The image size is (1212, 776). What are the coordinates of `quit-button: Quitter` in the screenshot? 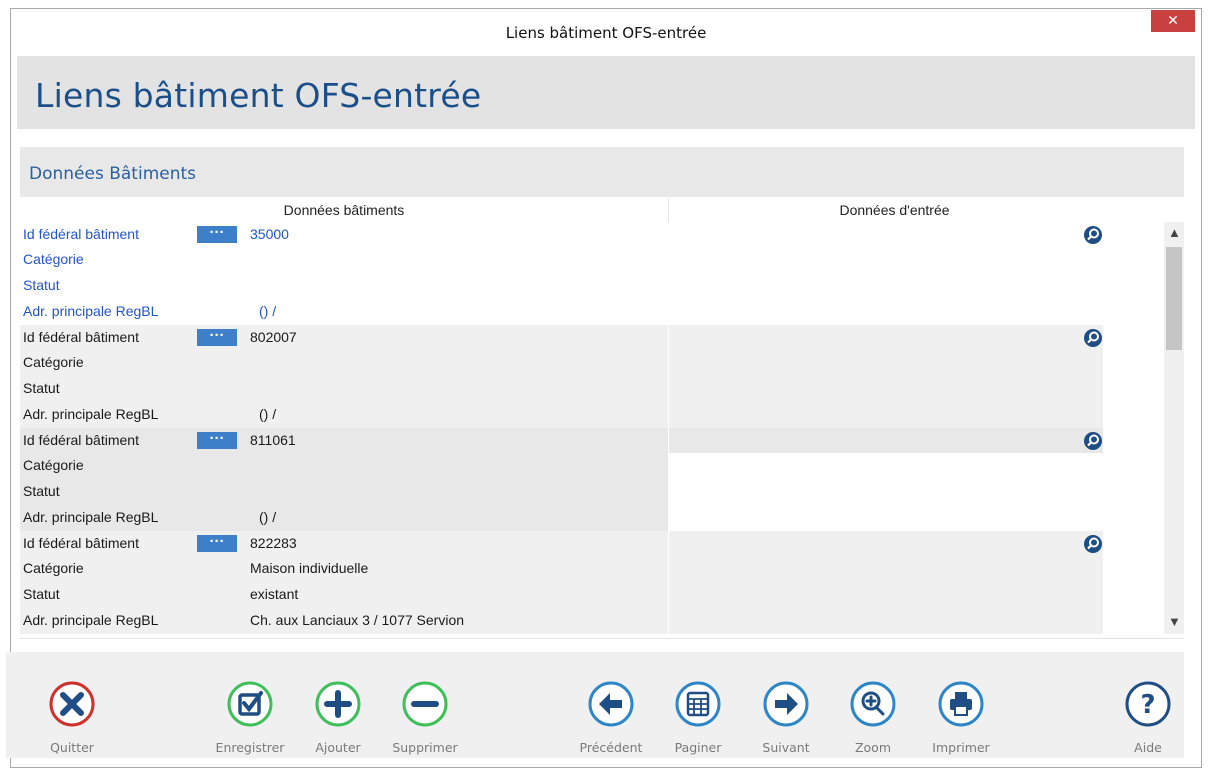 It's located at (72, 717).